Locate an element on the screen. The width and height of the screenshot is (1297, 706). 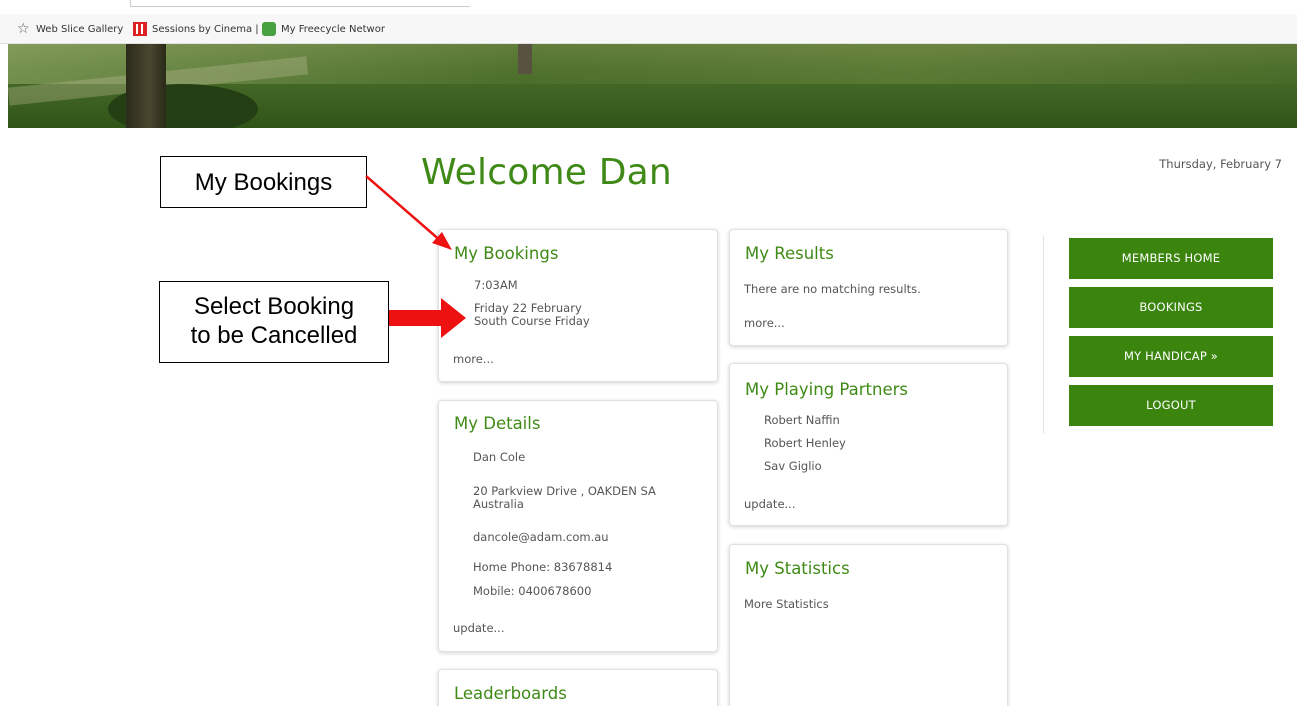
details-address-line2: Australia is located at coordinates (498, 504).